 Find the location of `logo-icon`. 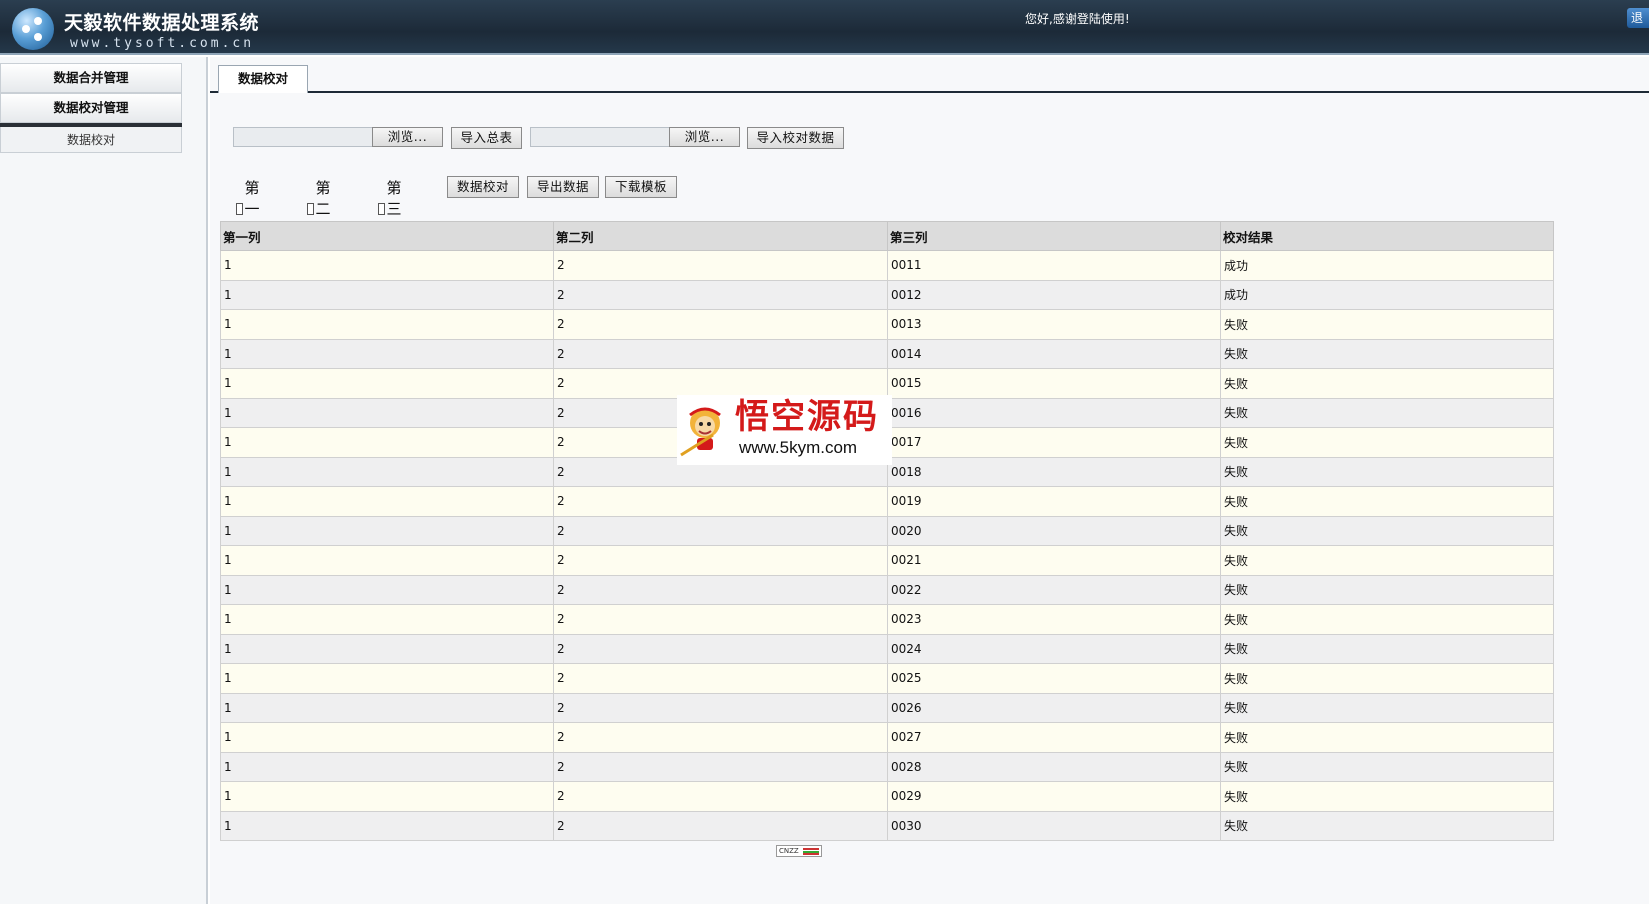

logo-icon is located at coordinates (33, 29).